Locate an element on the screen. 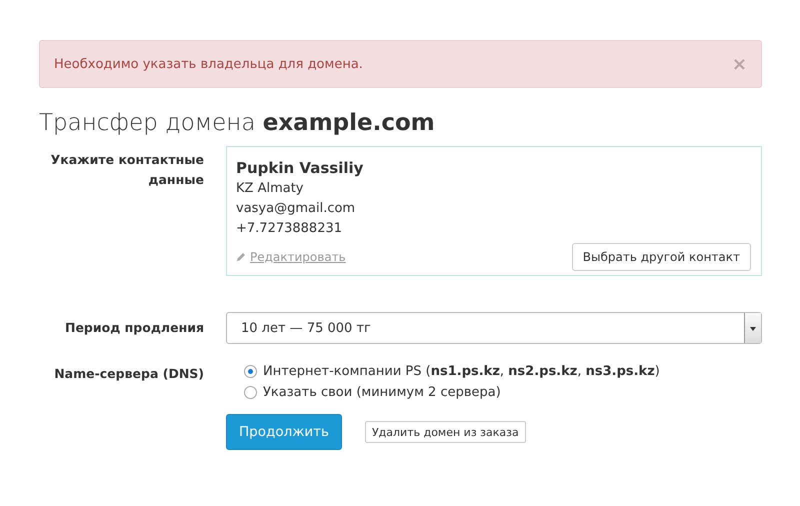 Image resolution: width=800 pixels, height=506 pixels. field-label: Укажите контактные данные is located at coordinates (127, 170).